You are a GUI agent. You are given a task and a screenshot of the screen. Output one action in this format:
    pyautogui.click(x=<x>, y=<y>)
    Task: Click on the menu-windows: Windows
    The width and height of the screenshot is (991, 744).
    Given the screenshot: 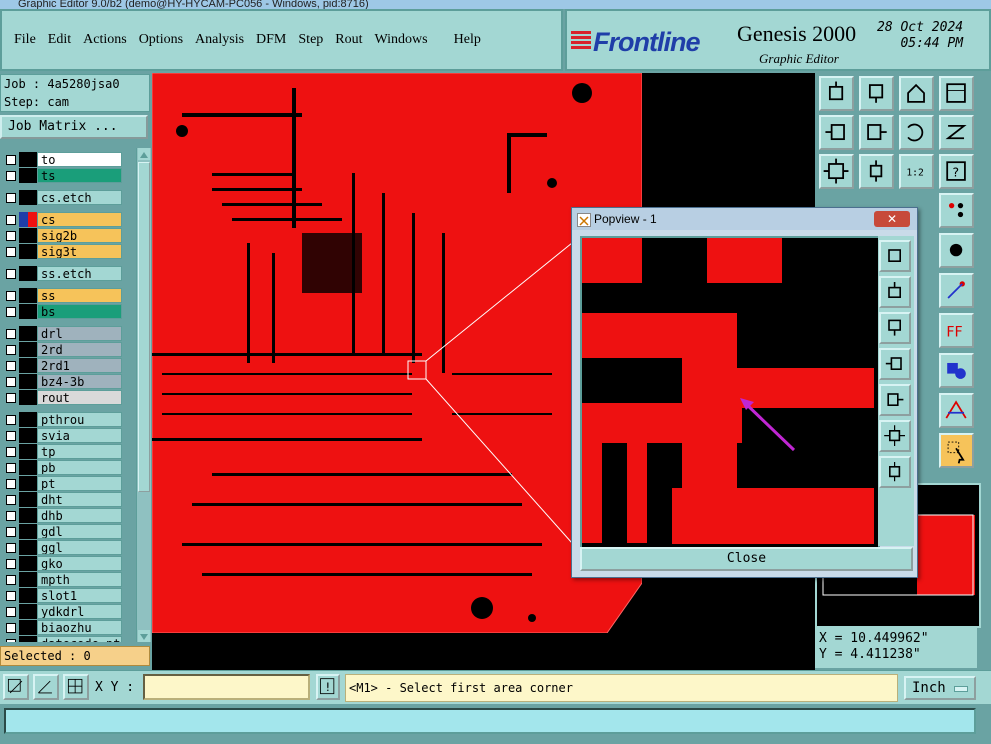 What is the action you would take?
    pyautogui.click(x=401, y=40)
    